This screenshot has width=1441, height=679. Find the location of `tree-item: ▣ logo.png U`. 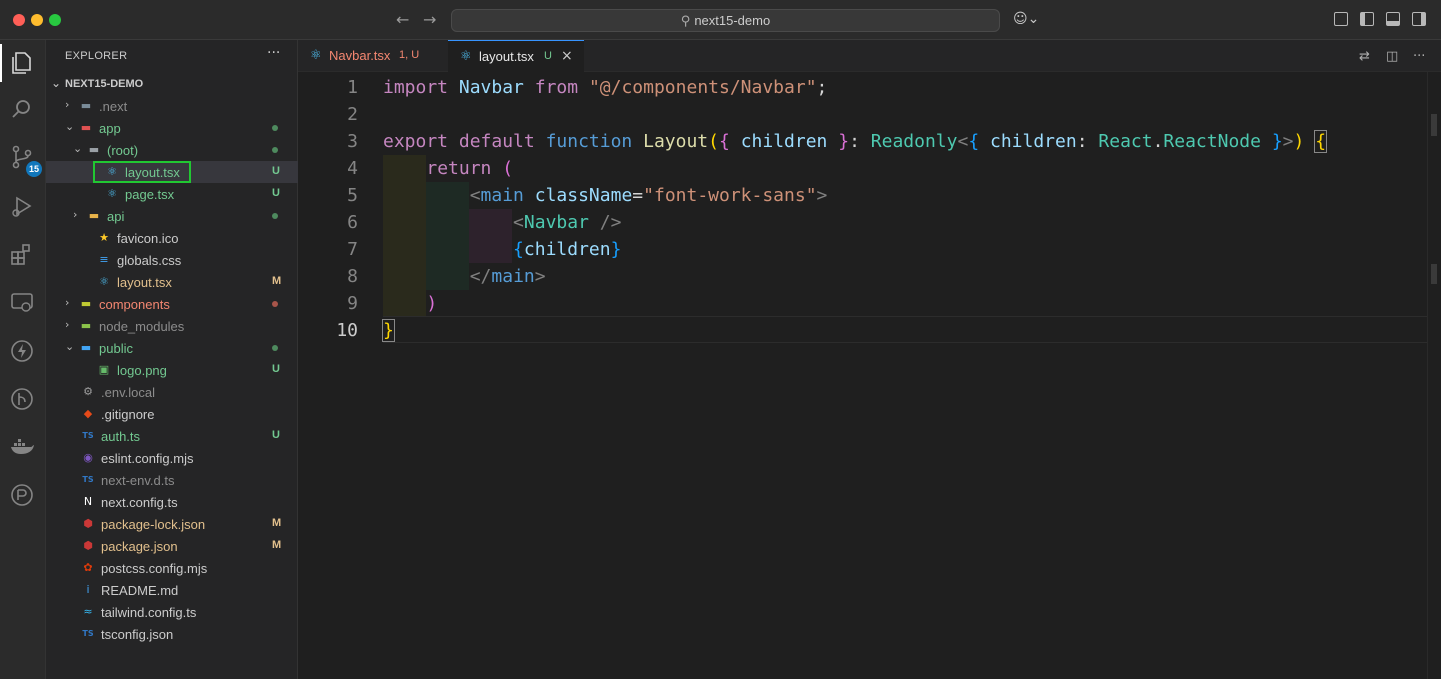

tree-item: ▣ logo.png U is located at coordinates (172, 370).